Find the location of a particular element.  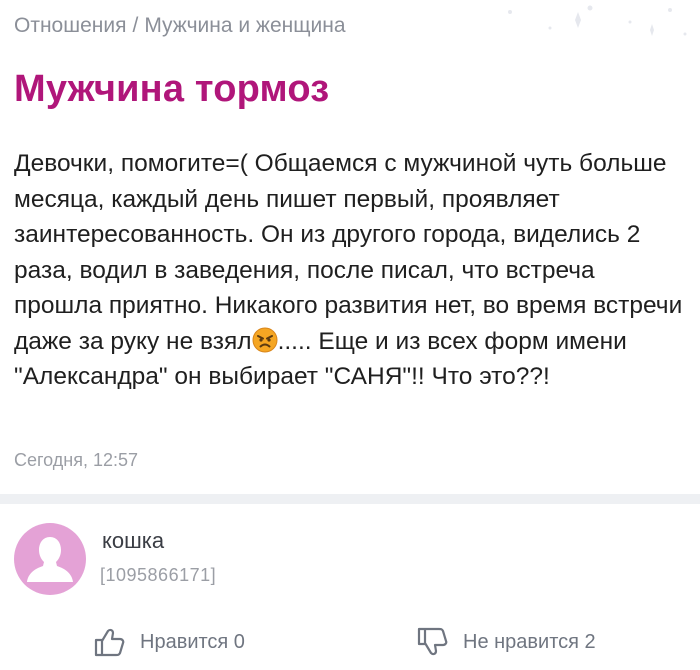

like-label: Нравится 0 is located at coordinates (192, 641).